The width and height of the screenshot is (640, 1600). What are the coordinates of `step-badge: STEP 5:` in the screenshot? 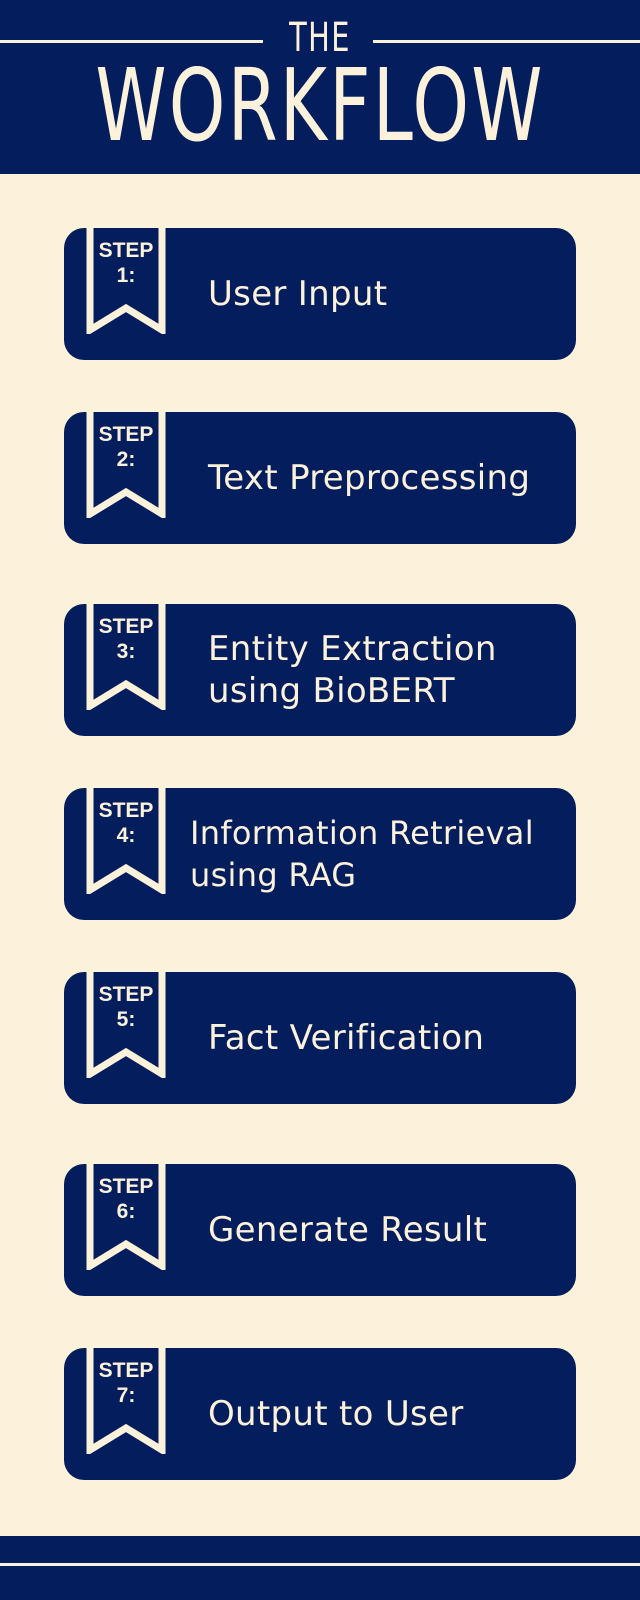 It's located at (126, 1007).